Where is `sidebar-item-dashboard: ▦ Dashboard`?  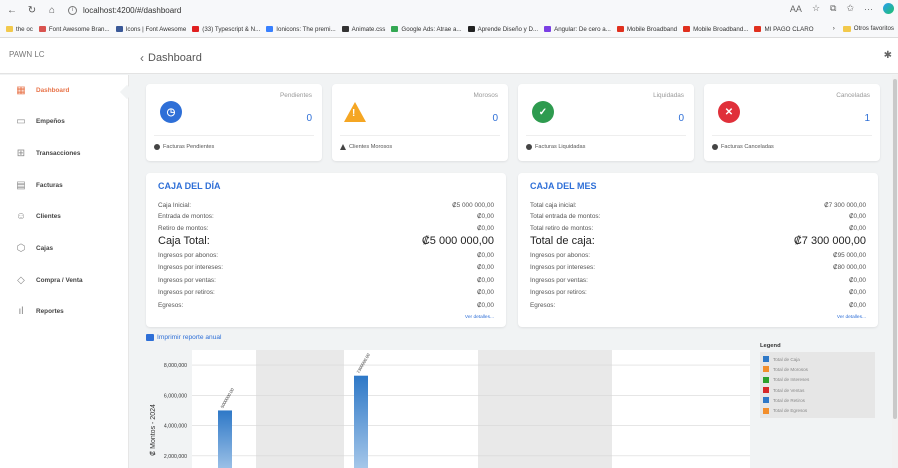 sidebar-item-dashboard: ▦ Dashboard is located at coordinates (64, 90).